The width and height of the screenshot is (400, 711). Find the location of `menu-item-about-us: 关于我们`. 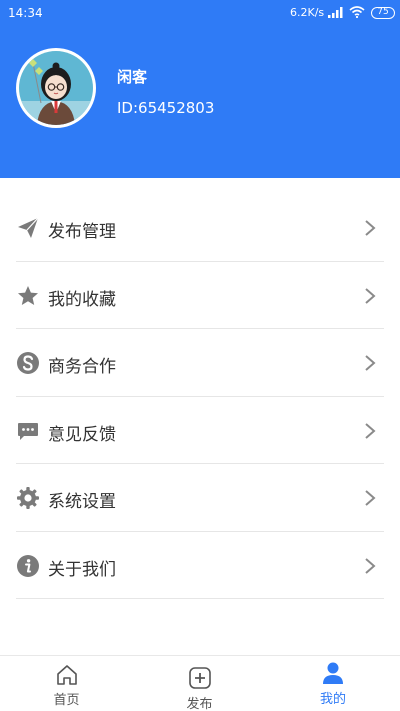

menu-item-about-us: 关于我们 is located at coordinates (200, 565).